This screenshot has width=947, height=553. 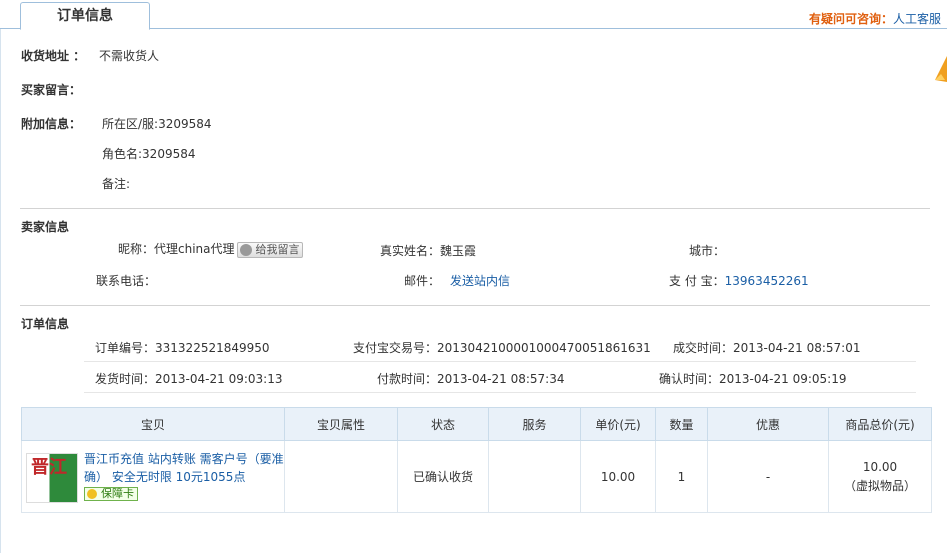 What do you see at coordinates (49, 467) in the screenshot?
I see `thumbnail-text: 晋江` at bounding box center [49, 467].